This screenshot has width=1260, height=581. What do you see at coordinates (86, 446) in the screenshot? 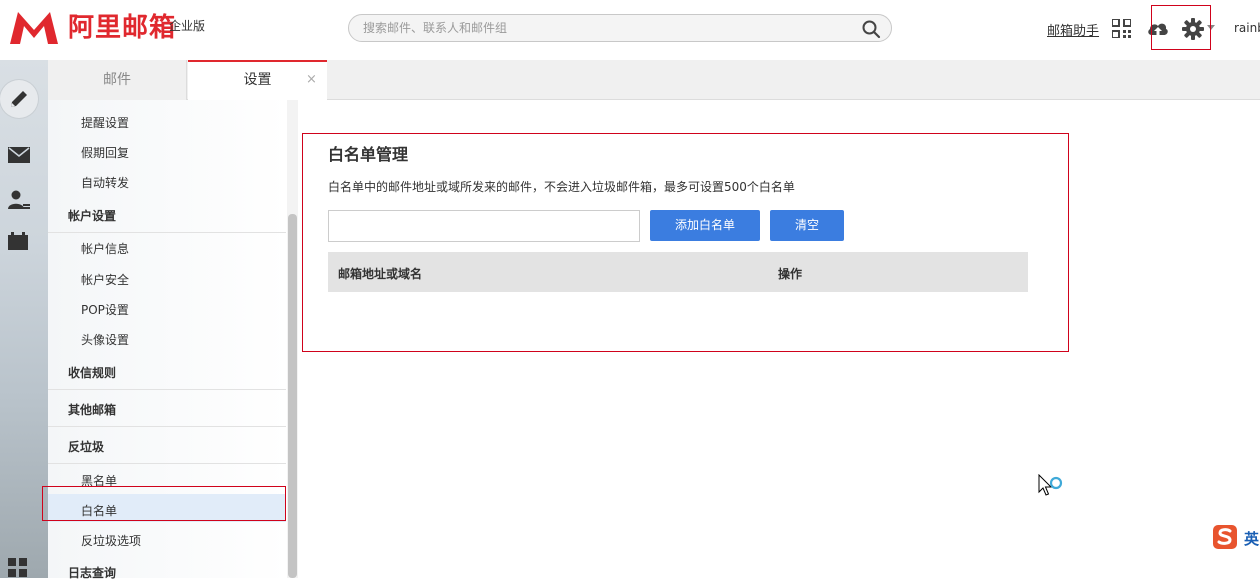
I see `sidebar-group-antispam: 反垃圾` at bounding box center [86, 446].